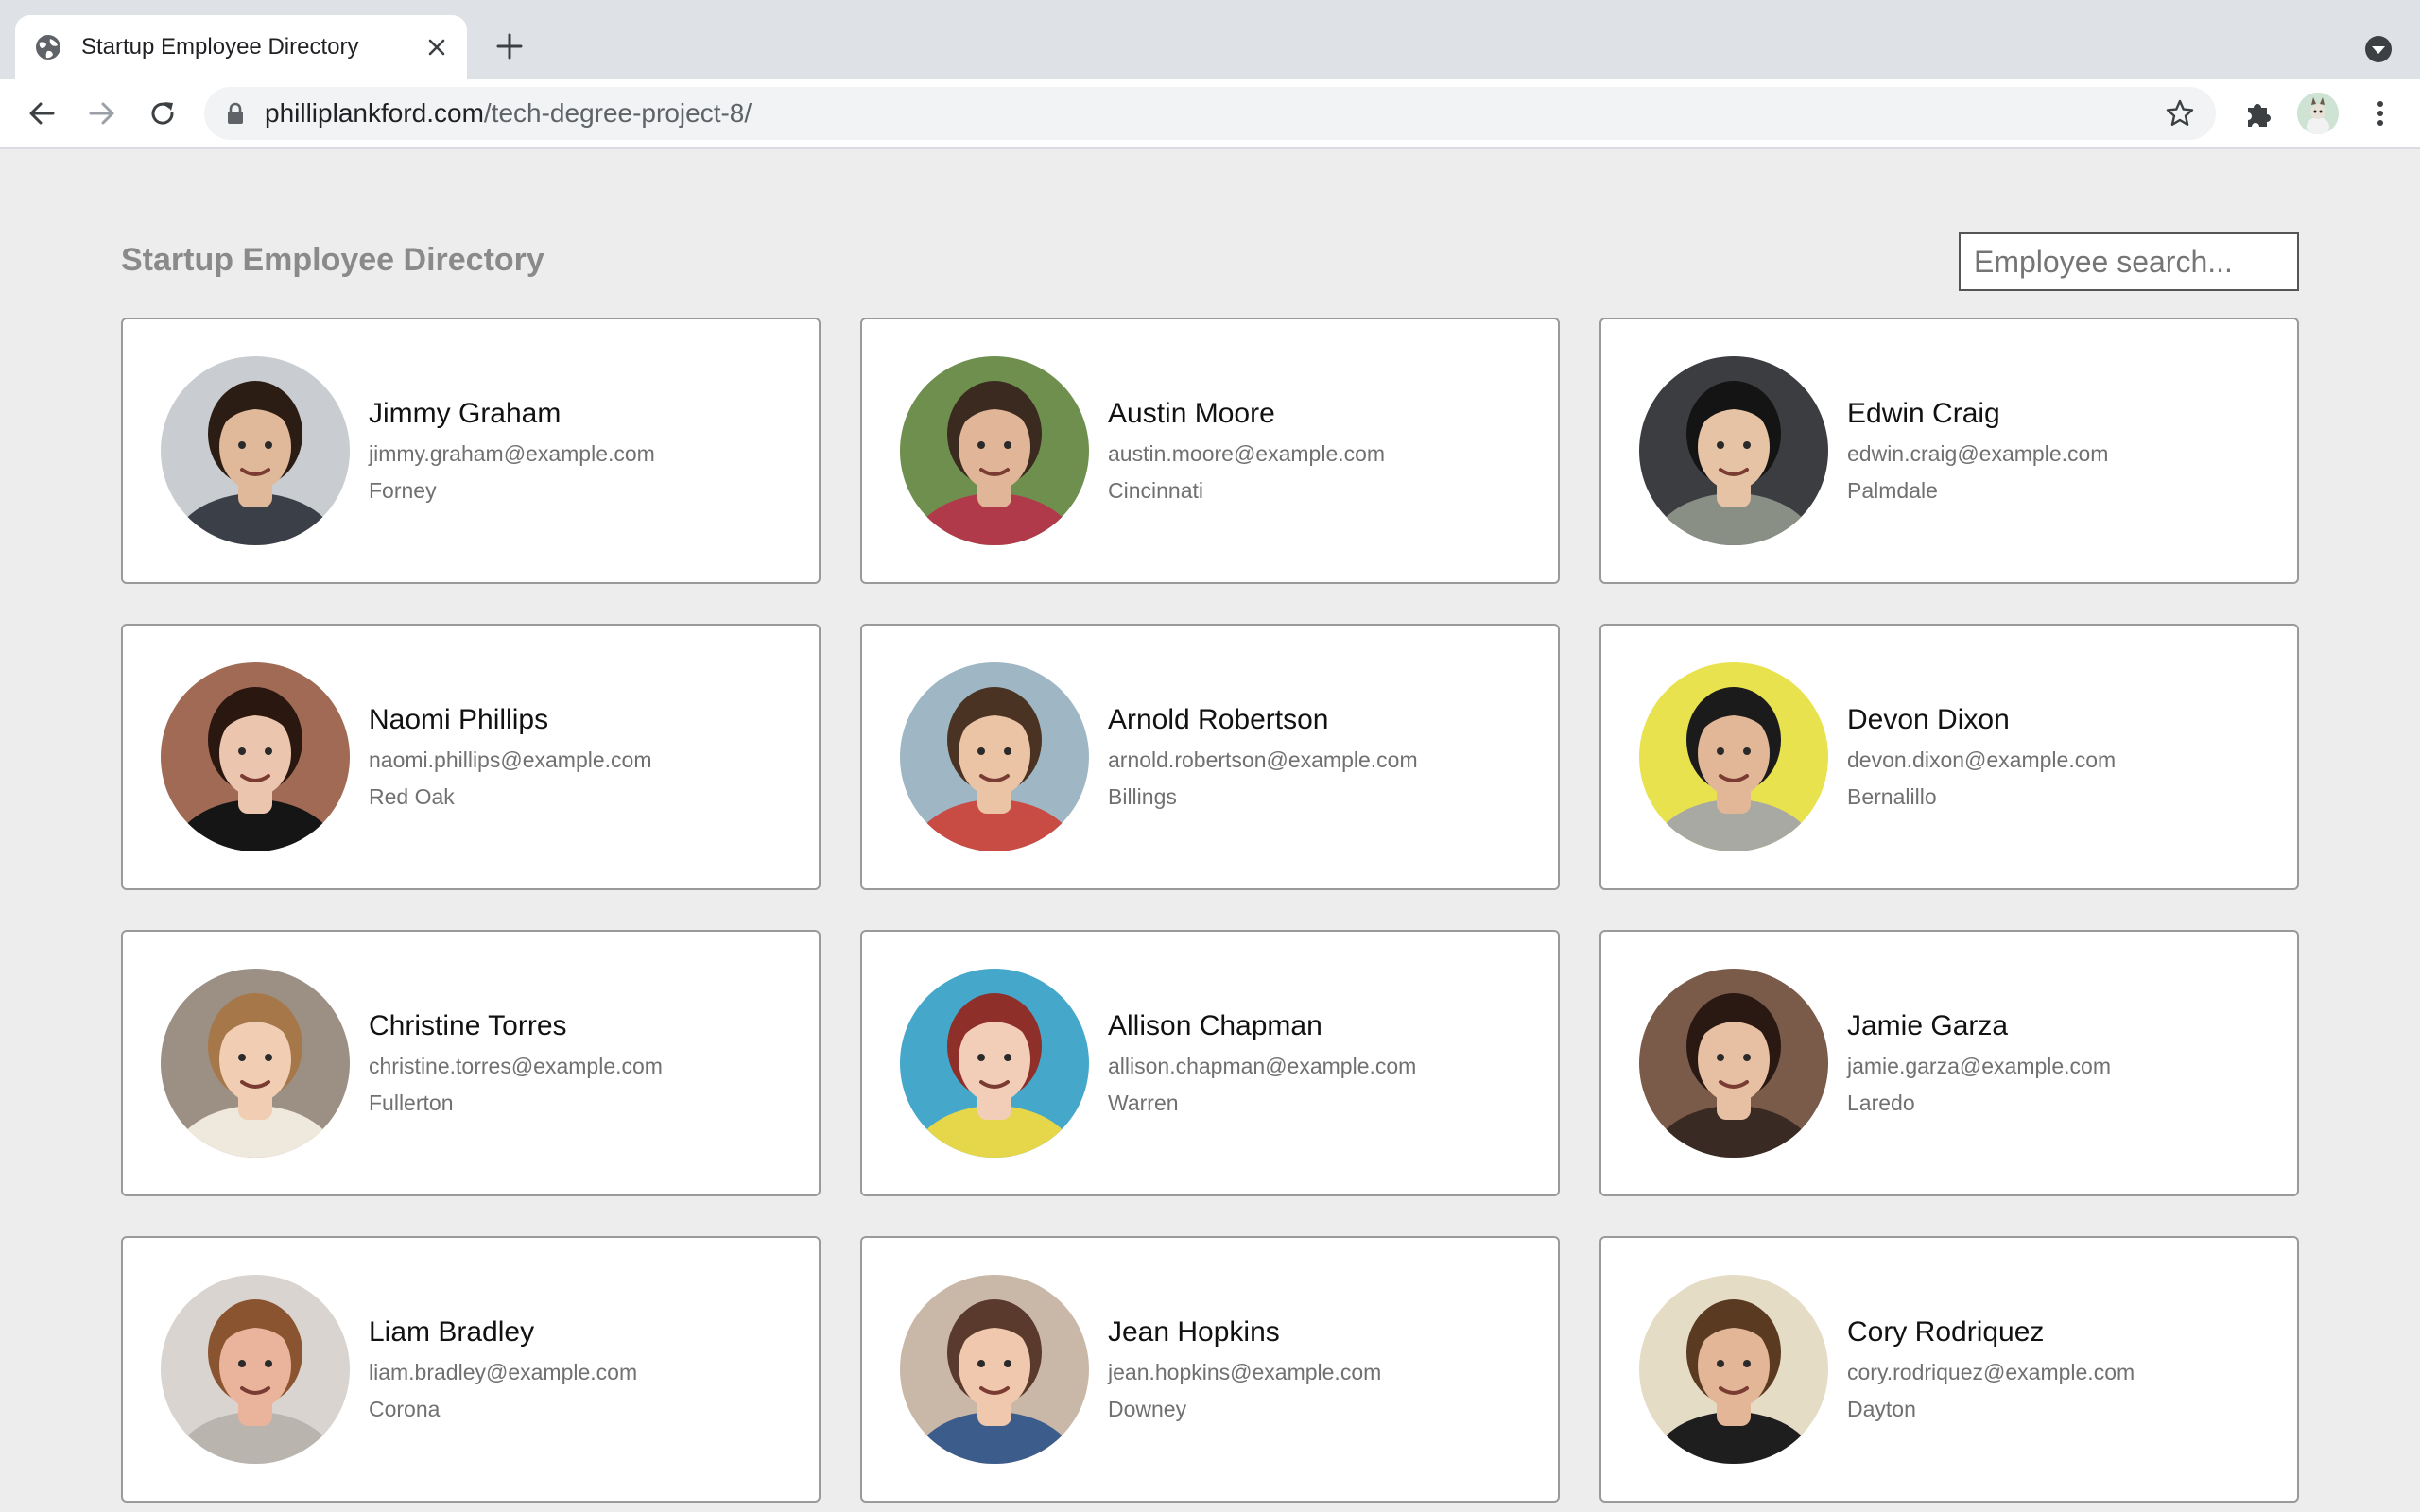 The image size is (2420, 1512). Describe the element at coordinates (1923, 413) in the screenshot. I see `employee-name: Edwin Craig` at that location.